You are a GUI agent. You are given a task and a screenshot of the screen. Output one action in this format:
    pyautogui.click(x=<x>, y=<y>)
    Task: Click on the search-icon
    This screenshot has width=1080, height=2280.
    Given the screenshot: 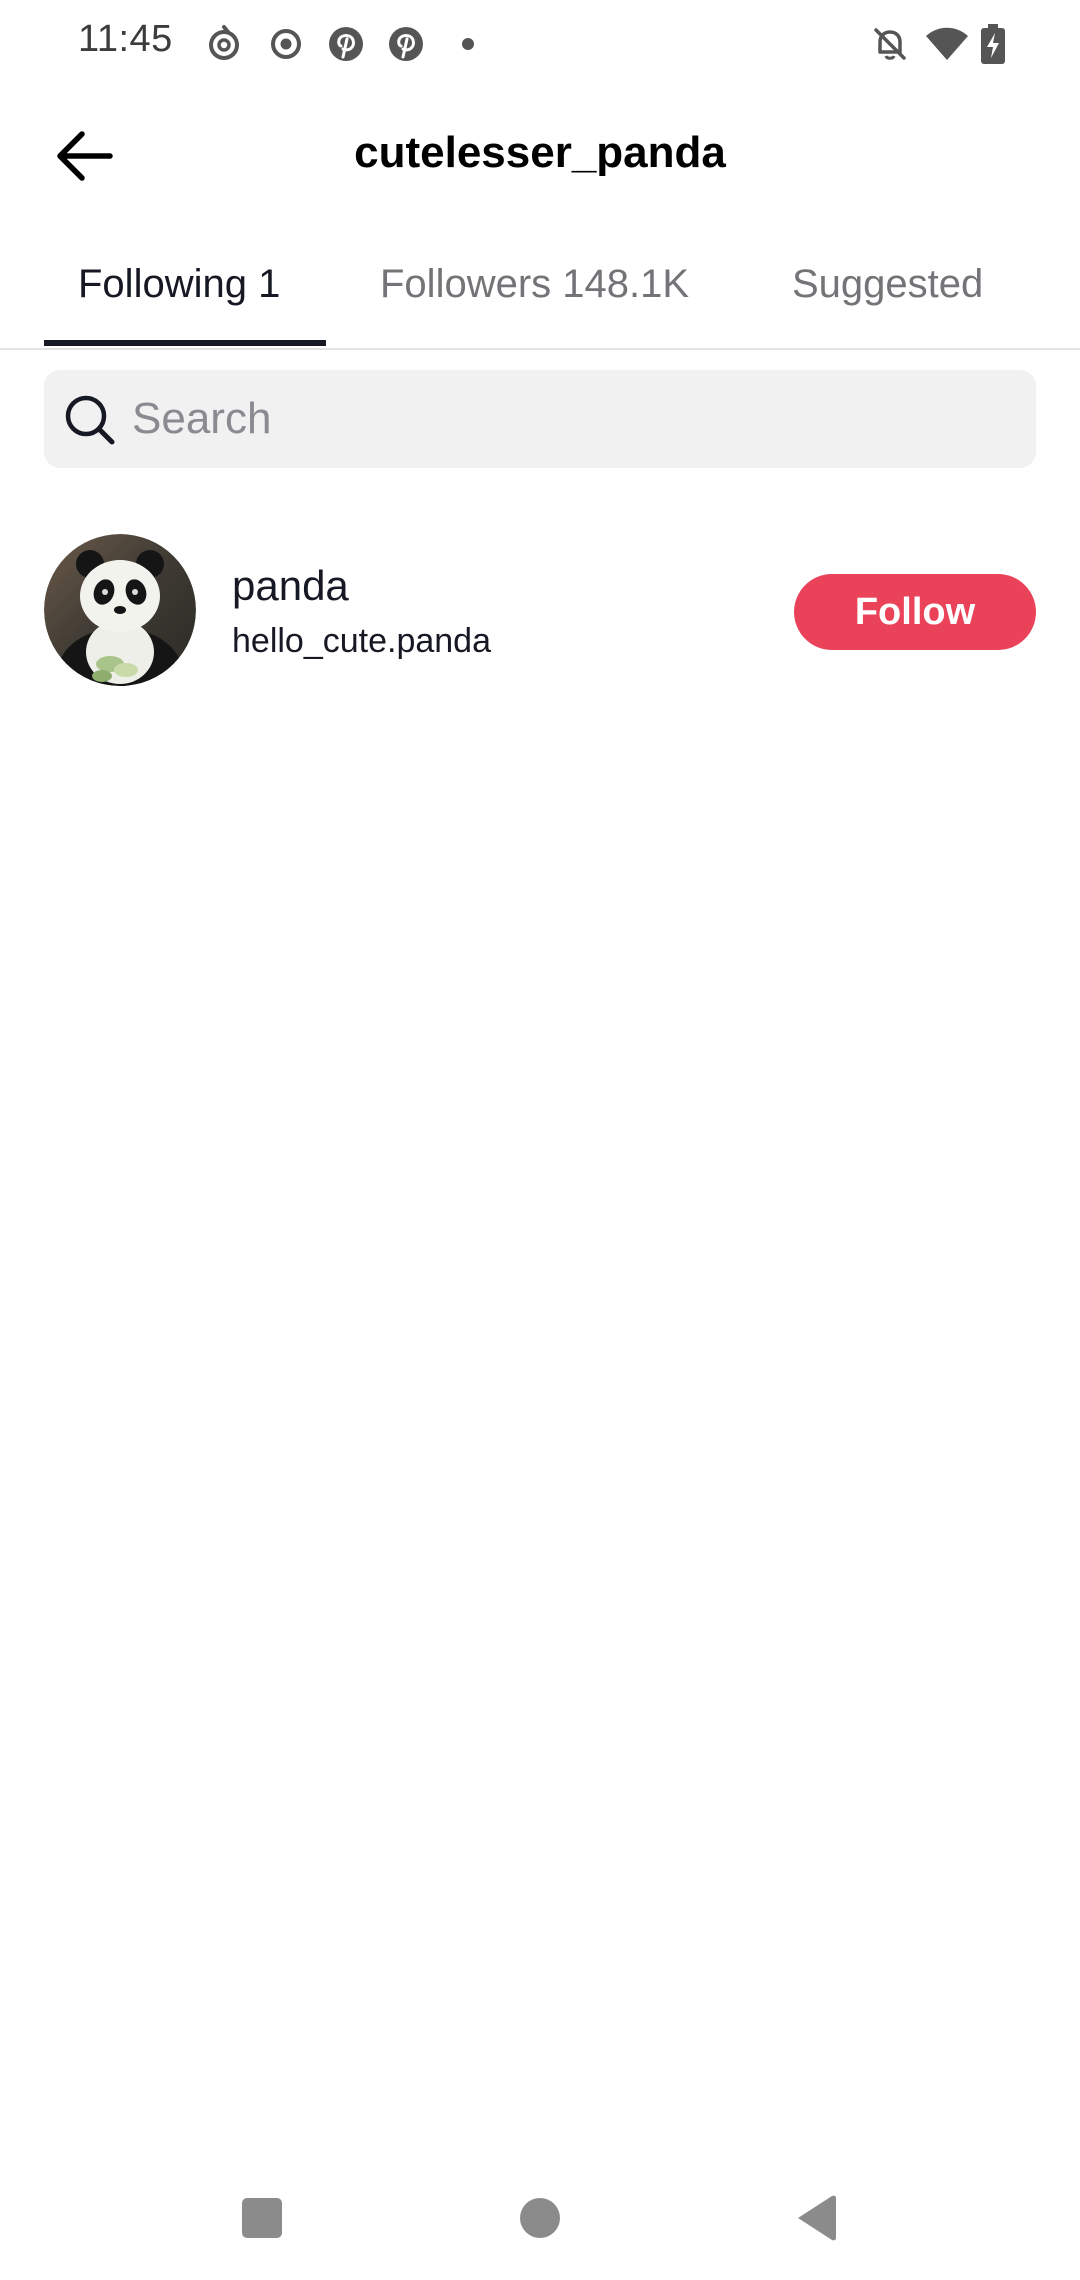 What is the action you would take?
    pyautogui.click(x=90, y=420)
    